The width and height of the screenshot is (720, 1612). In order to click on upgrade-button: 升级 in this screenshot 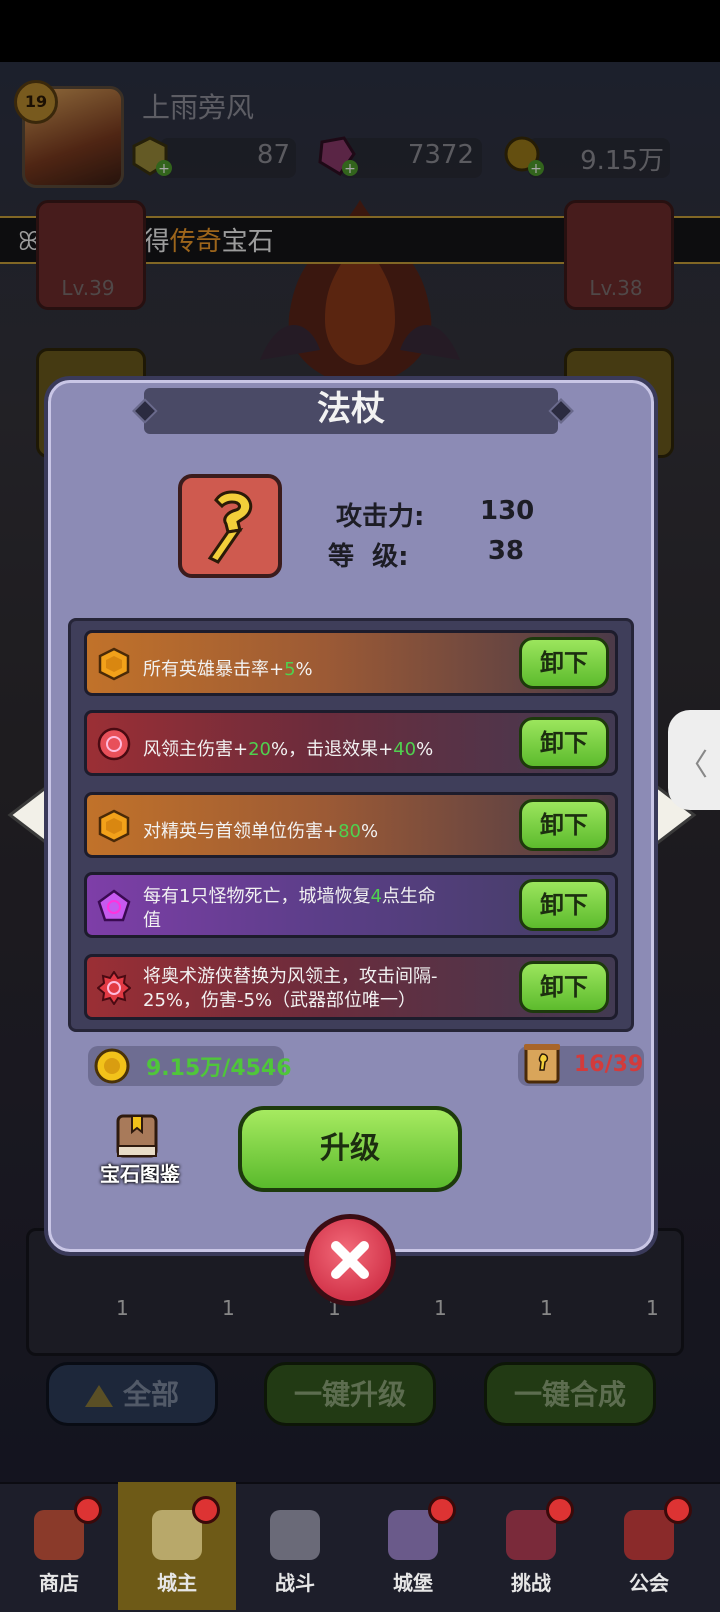, I will do `click(350, 1149)`.